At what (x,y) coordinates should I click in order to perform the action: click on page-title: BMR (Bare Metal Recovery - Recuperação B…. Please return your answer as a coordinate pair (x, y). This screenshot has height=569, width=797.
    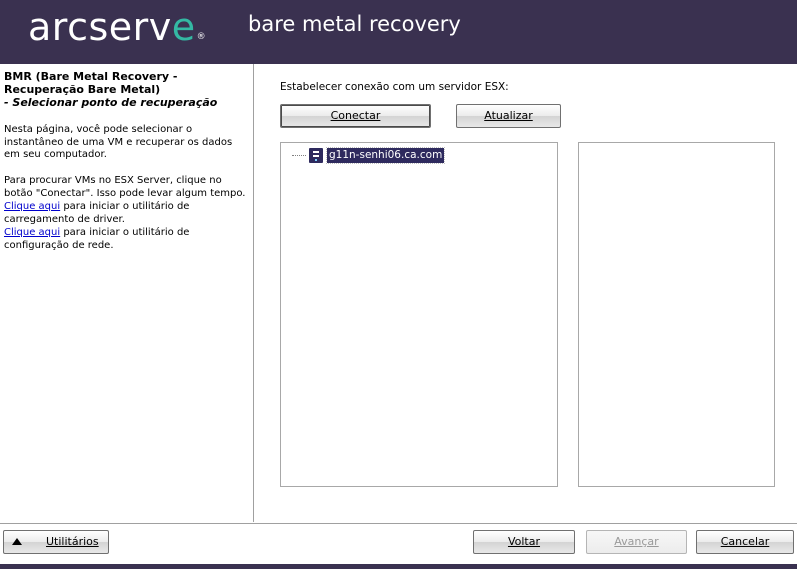
    Looking at the image, I should click on (91, 83).